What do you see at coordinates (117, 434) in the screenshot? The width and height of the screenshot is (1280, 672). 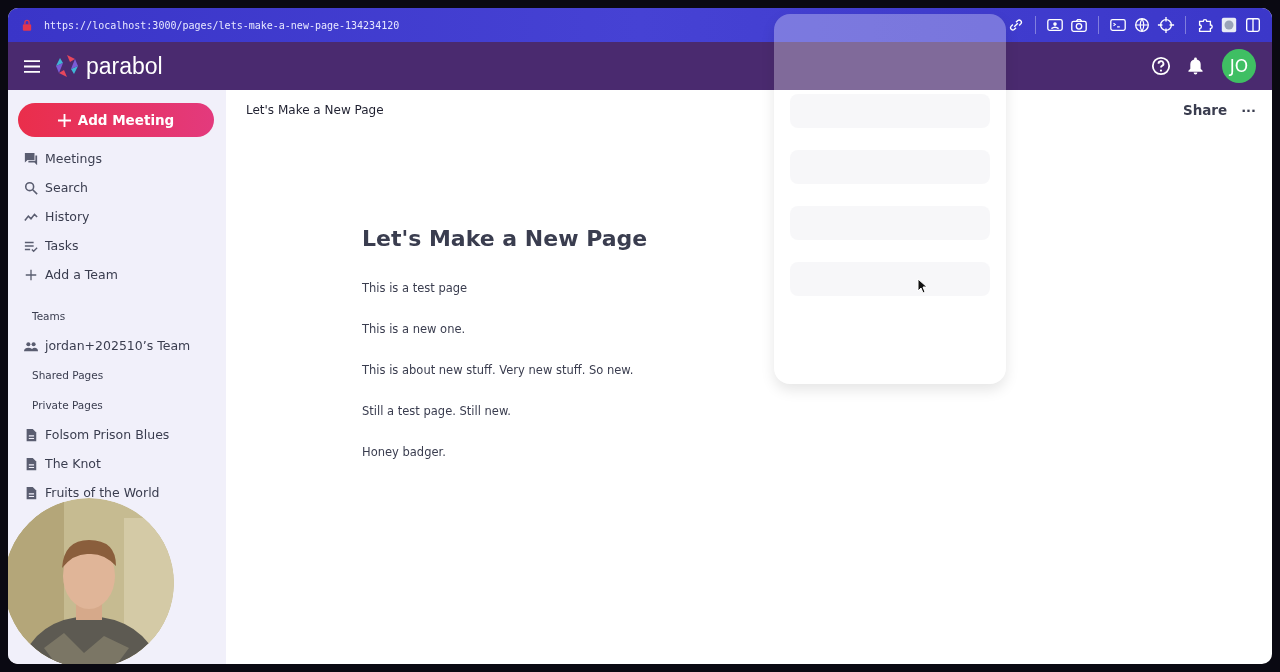 I see `sidebar-item: Folsom Prison Blues` at bounding box center [117, 434].